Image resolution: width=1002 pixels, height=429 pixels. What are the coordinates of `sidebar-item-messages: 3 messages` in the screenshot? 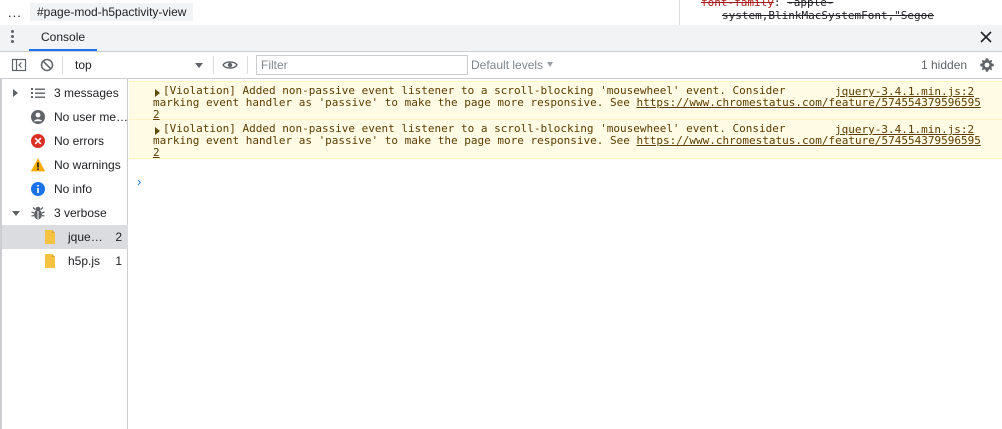 It's located at (65, 93).